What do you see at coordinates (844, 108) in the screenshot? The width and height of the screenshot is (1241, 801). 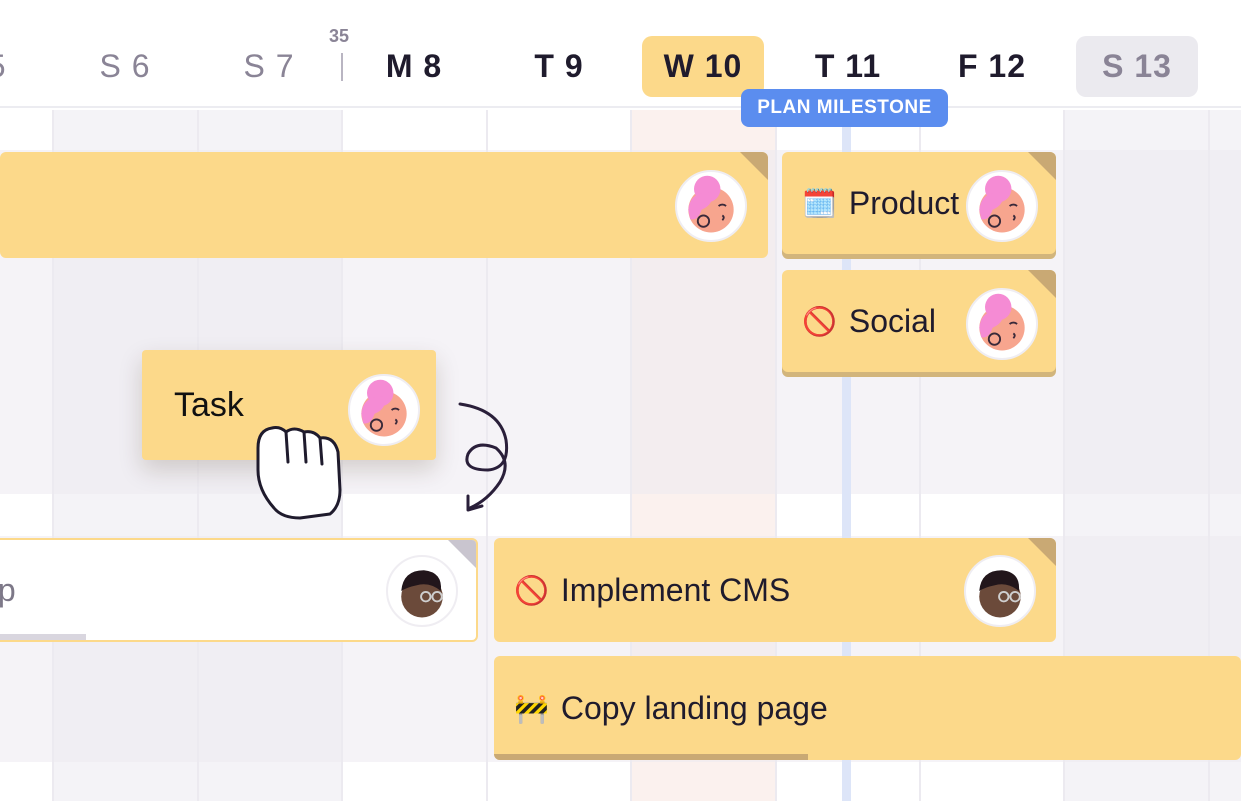 I see `milestone-badge: PLAN MILESTONE` at bounding box center [844, 108].